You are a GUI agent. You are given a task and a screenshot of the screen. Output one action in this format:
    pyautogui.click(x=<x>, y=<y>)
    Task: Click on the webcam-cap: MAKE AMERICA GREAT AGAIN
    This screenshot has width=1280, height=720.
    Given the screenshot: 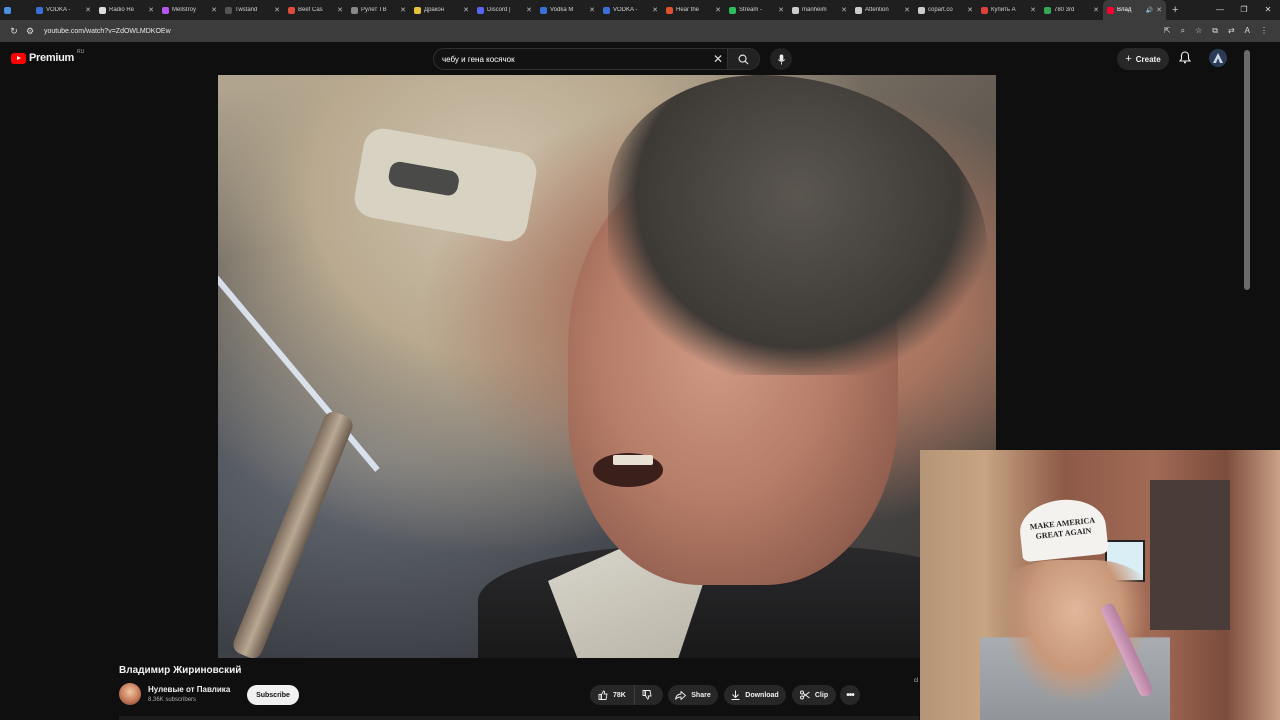 What is the action you would take?
    pyautogui.click(x=1063, y=529)
    